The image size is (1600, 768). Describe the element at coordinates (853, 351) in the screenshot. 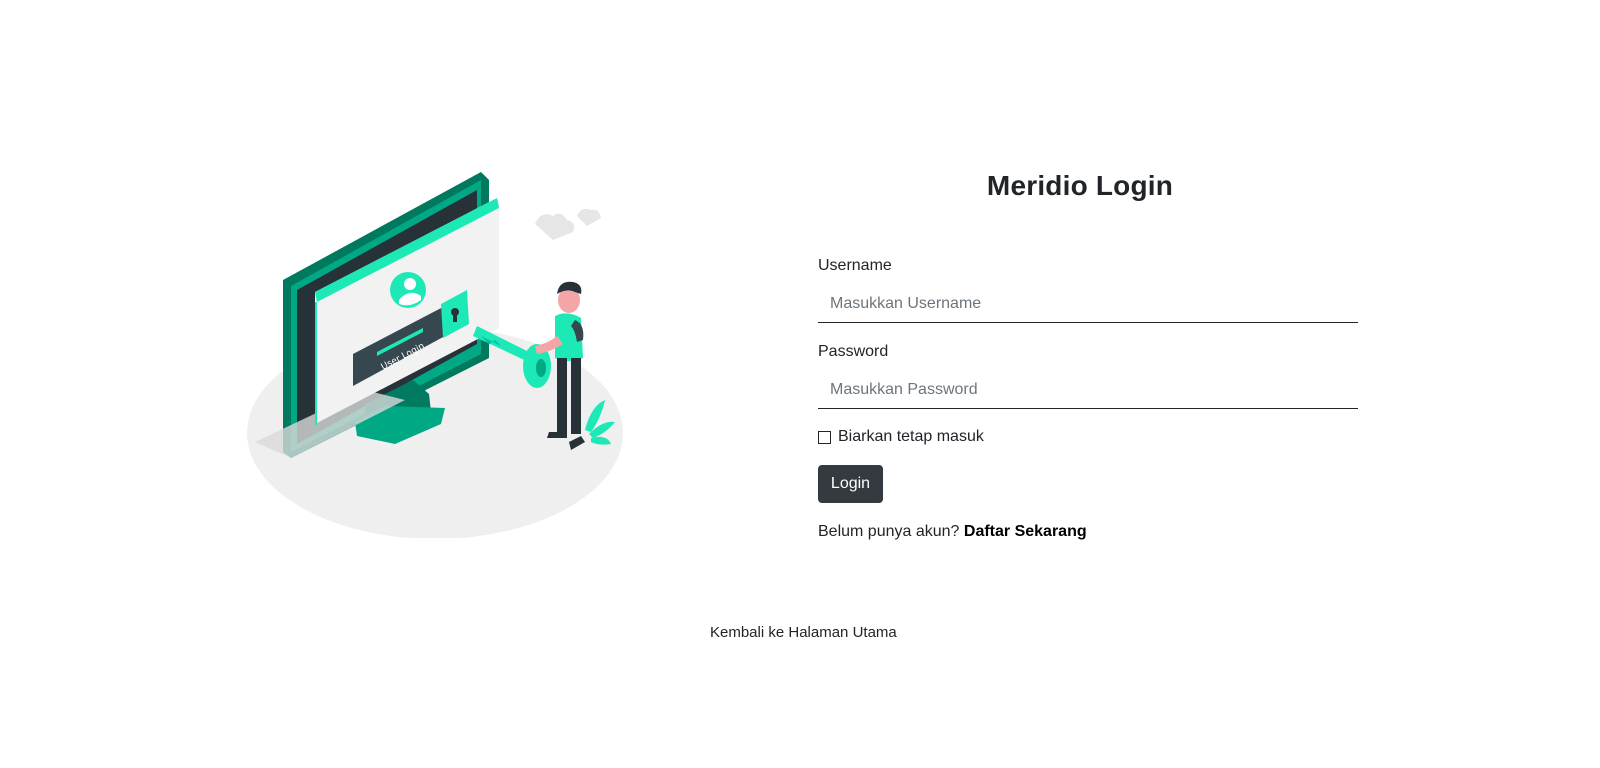

I see `password-label: Password` at that location.